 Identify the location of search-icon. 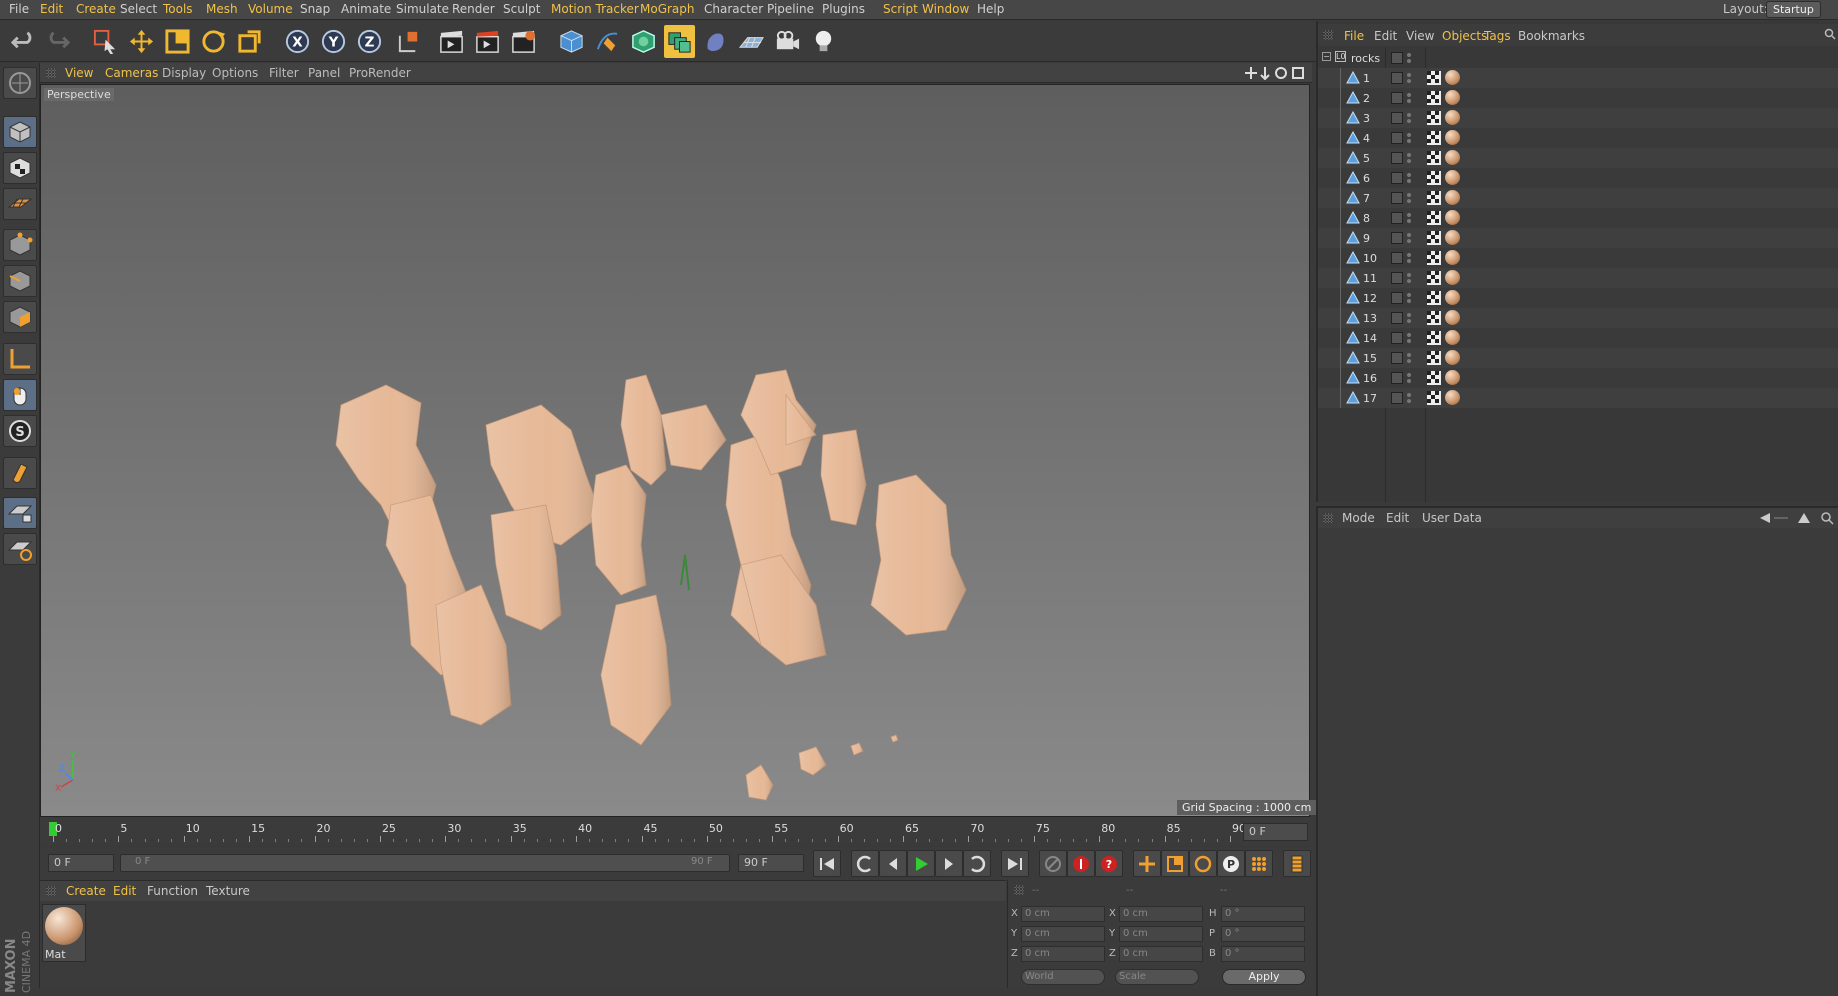
(1830, 34).